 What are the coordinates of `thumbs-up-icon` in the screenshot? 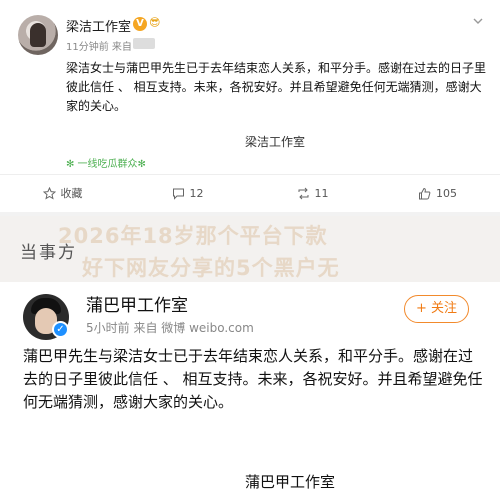 It's located at (425, 193).